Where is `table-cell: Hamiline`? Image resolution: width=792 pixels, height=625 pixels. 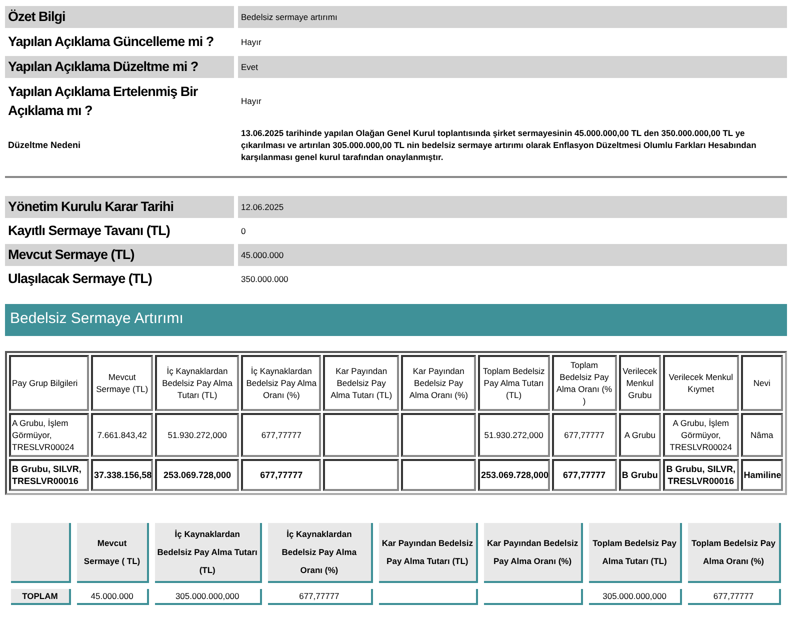
table-cell: Hamiline is located at coordinates (761, 475).